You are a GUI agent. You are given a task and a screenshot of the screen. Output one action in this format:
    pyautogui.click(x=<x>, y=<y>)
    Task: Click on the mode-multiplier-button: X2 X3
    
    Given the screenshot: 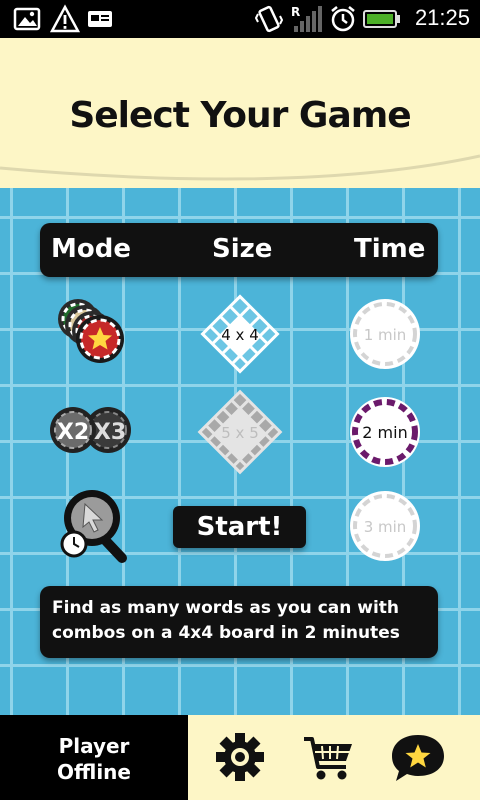 What is the action you would take?
    pyautogui.click(x=92, y=431)
    